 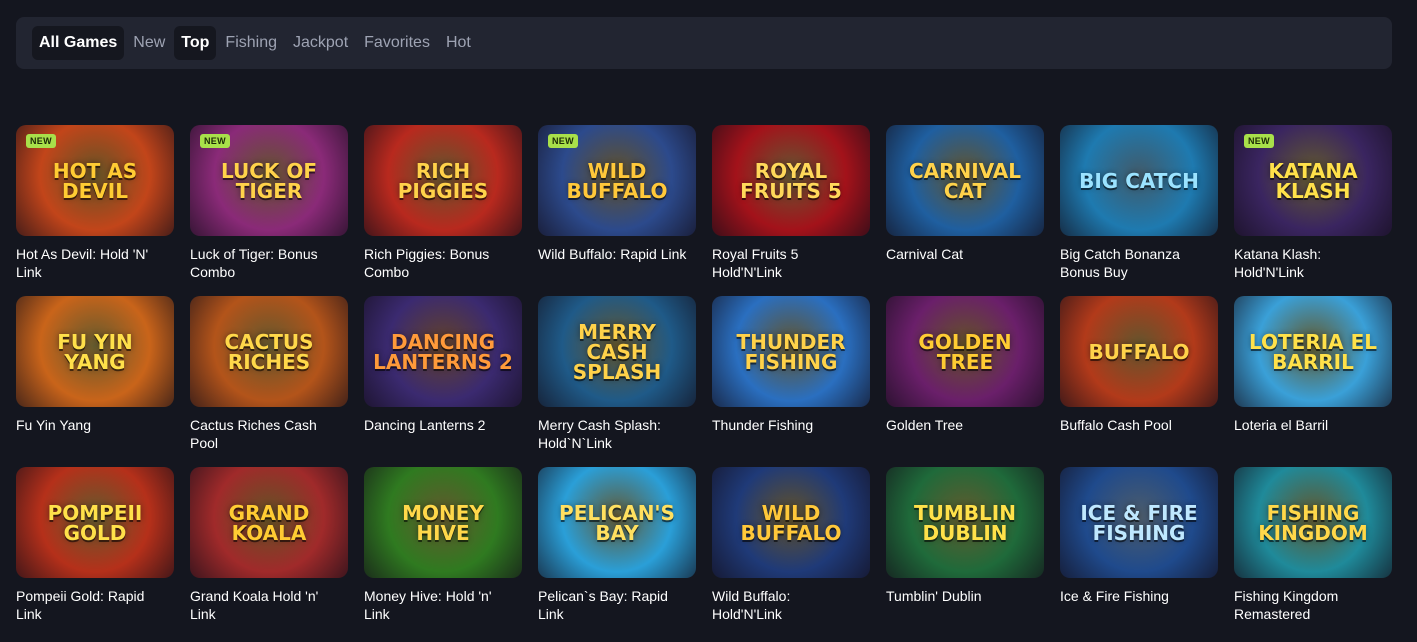 What do you see at coordinates (1309, 425) in the screenshot?
I see `game-title: Loteria el Barril` at bounding box center [1309, 425].